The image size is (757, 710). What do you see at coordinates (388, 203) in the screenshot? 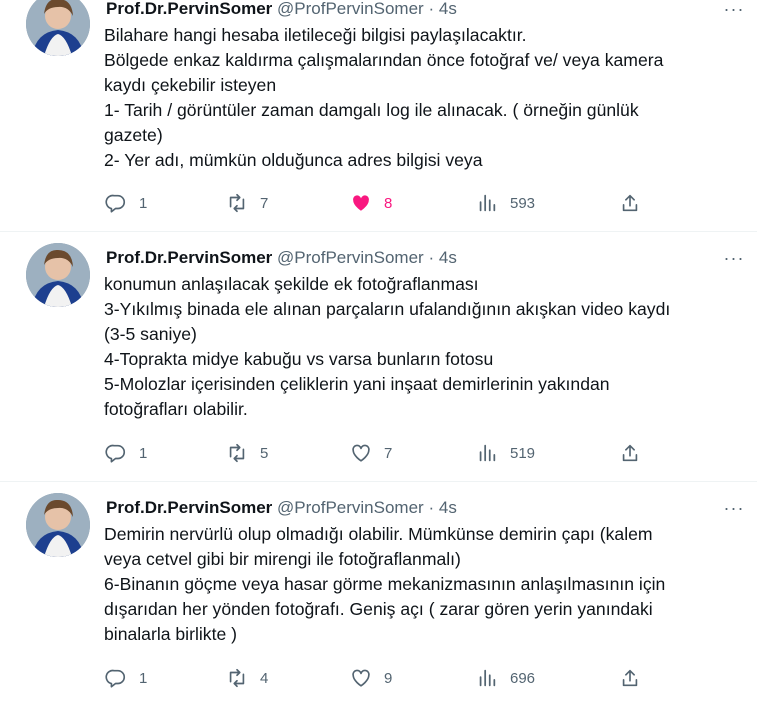
I see `like-count: 8` at bounding box center [388, 203].